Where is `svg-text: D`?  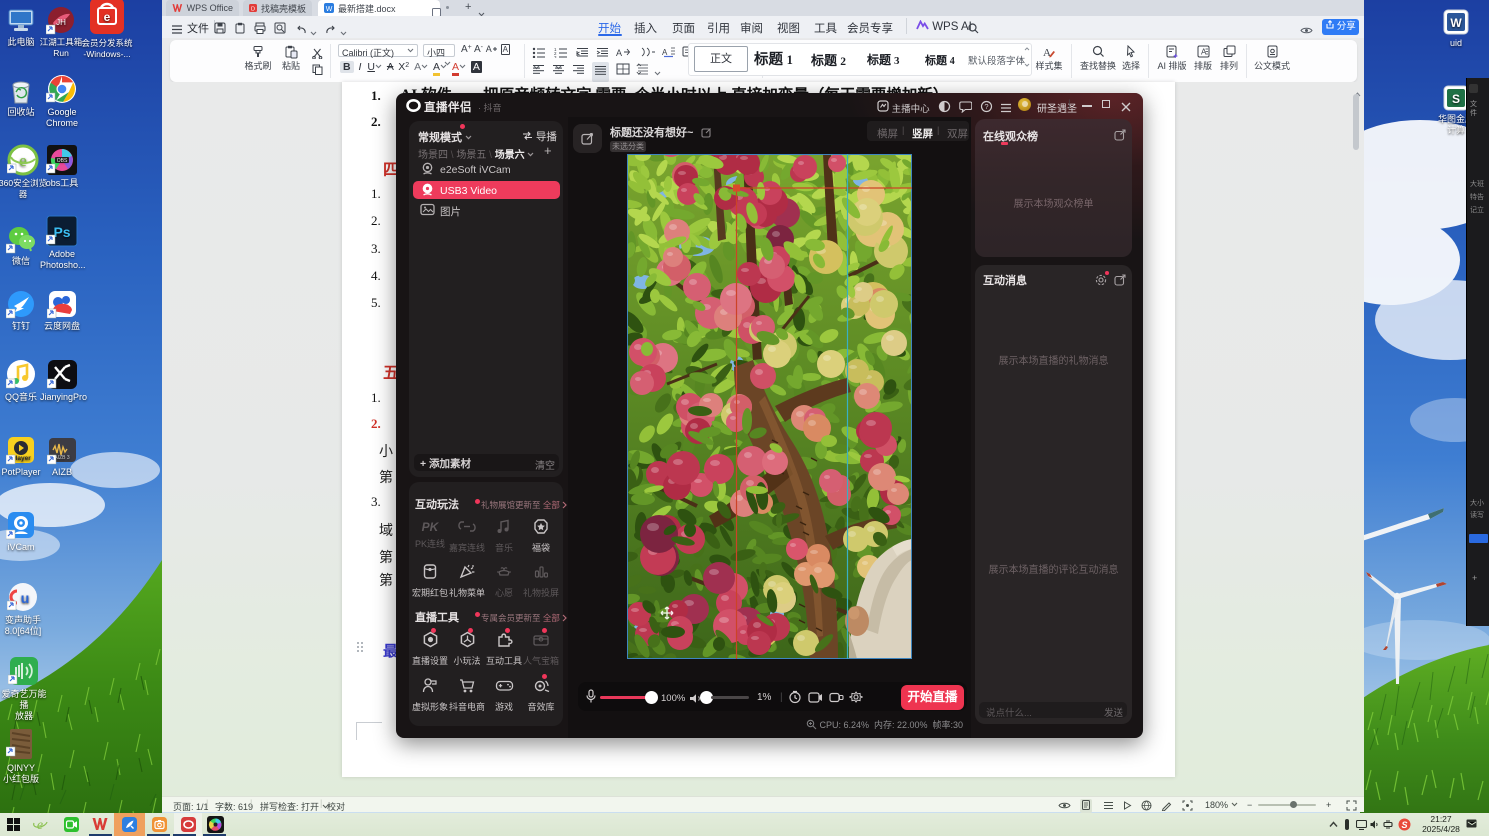 svg-text: D is located at coordinates (253, 9).